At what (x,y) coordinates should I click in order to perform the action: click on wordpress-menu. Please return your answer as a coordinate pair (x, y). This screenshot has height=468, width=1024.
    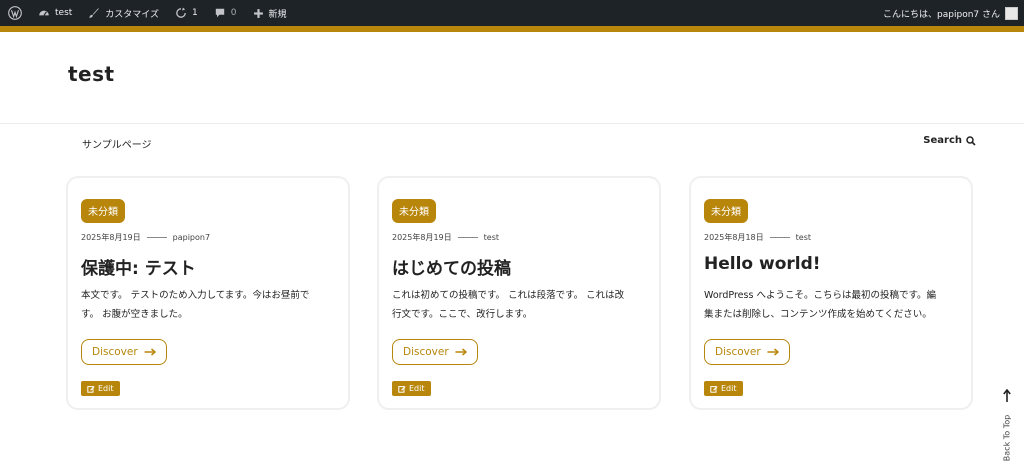
    Looking at the image, I should click on (15, 13).